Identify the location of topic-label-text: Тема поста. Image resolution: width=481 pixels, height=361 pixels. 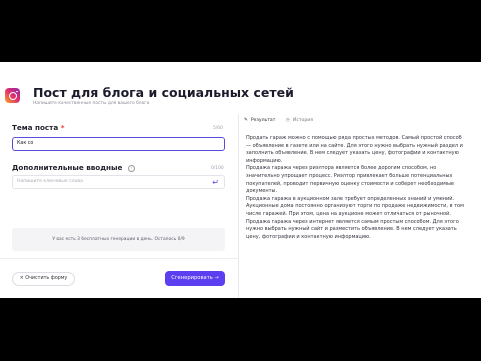
(35, 127).